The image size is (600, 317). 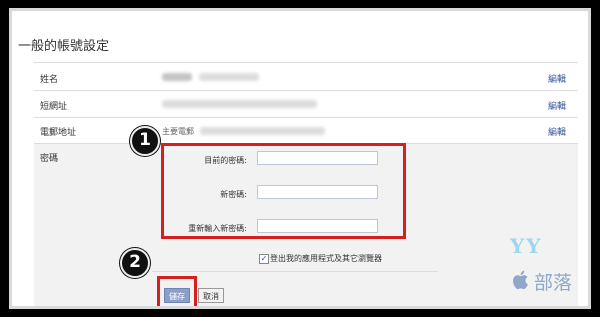 What do you see at coordinates (211, 295) in the screenshot?
I see `cancel-button: 取消` at bounding box center [211, 295].